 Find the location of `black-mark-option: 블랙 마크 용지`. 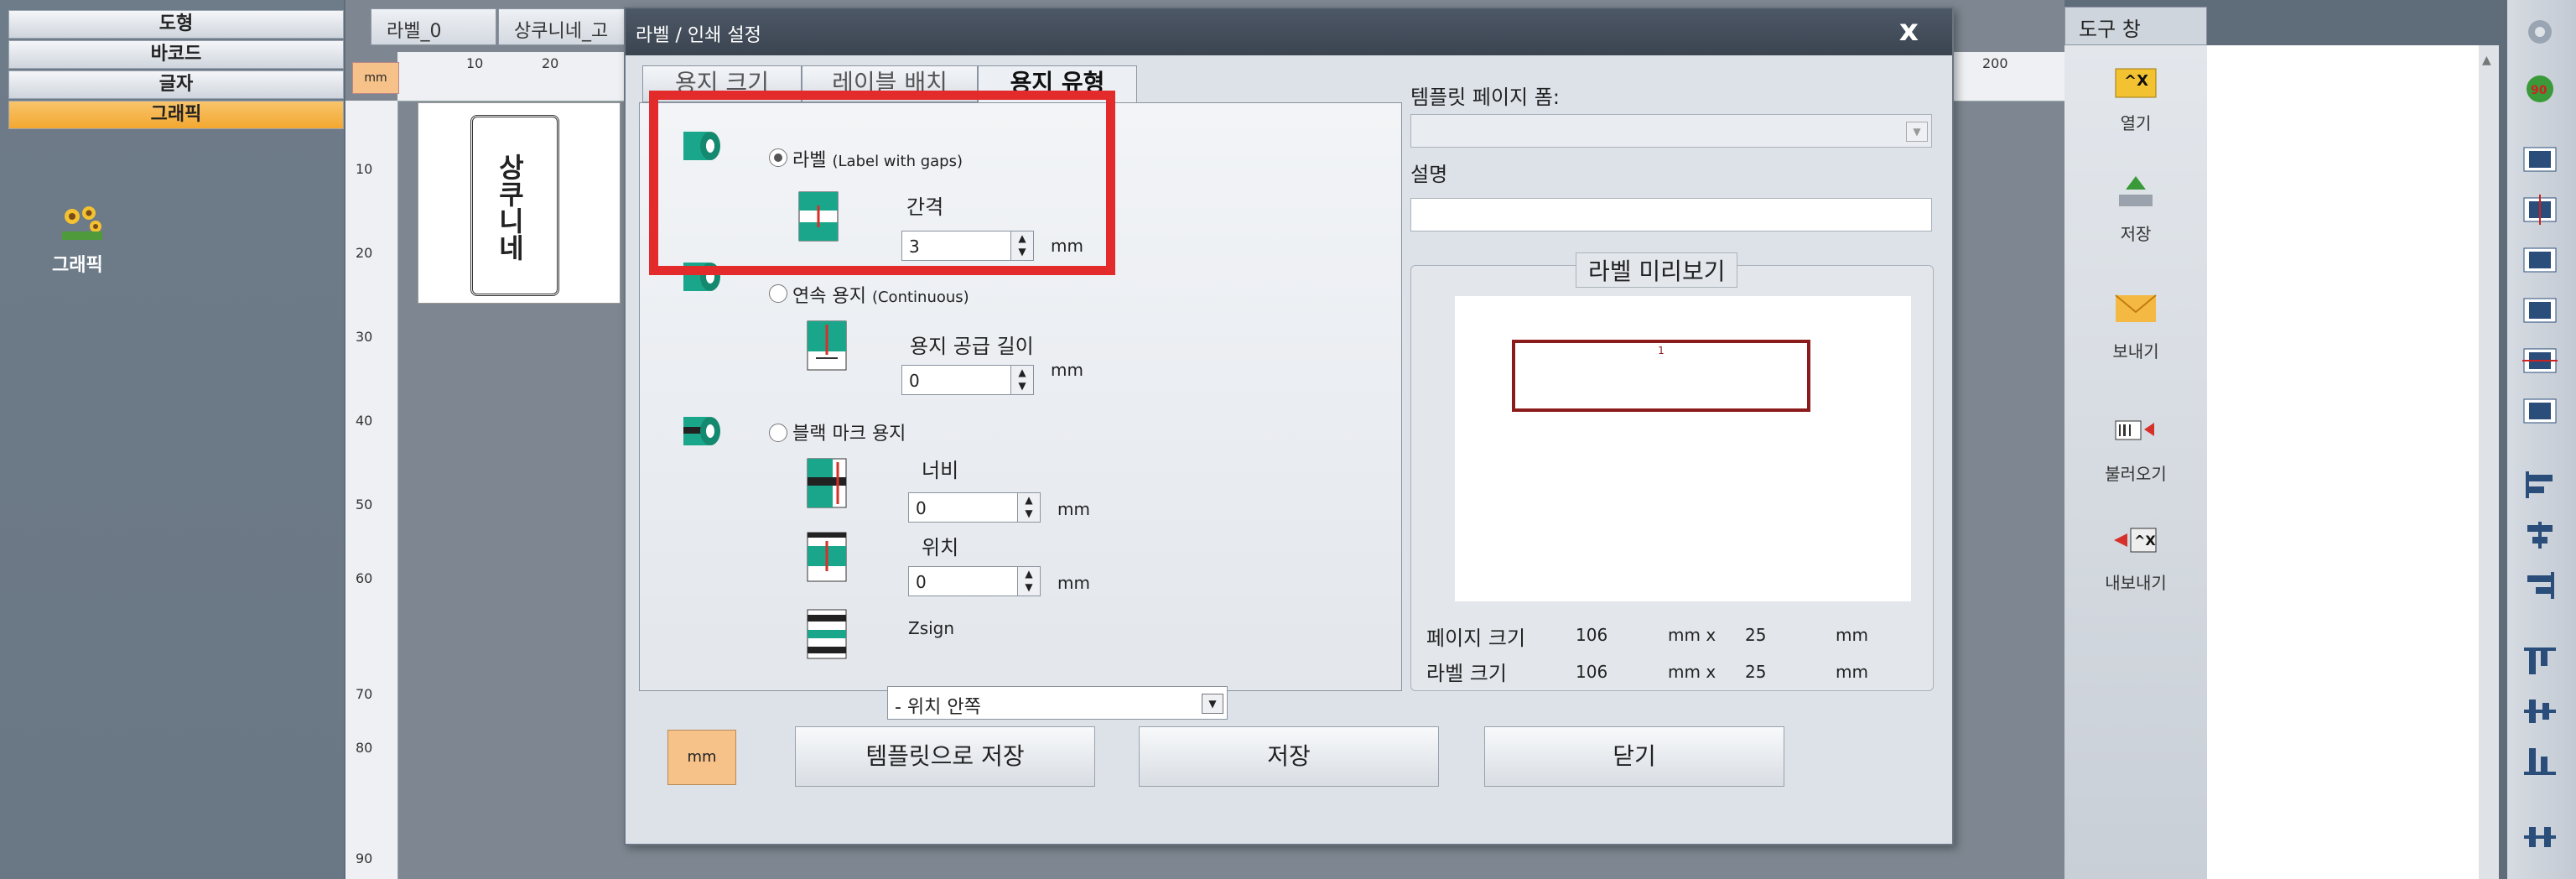

black-mark-option: 블랙 마크 용지 is located at coordinates (849, 432).